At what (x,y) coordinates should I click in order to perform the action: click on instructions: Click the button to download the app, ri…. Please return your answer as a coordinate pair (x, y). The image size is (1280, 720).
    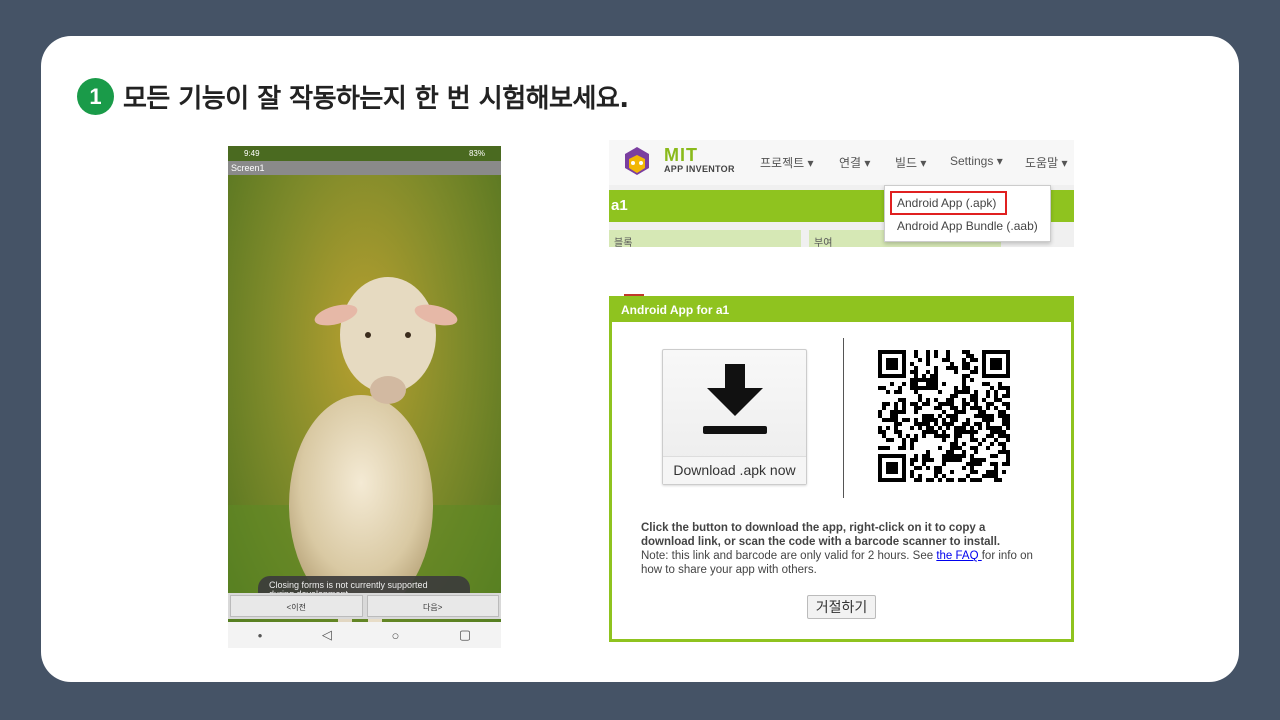
    Looking at the image, I should click on (841, 549).